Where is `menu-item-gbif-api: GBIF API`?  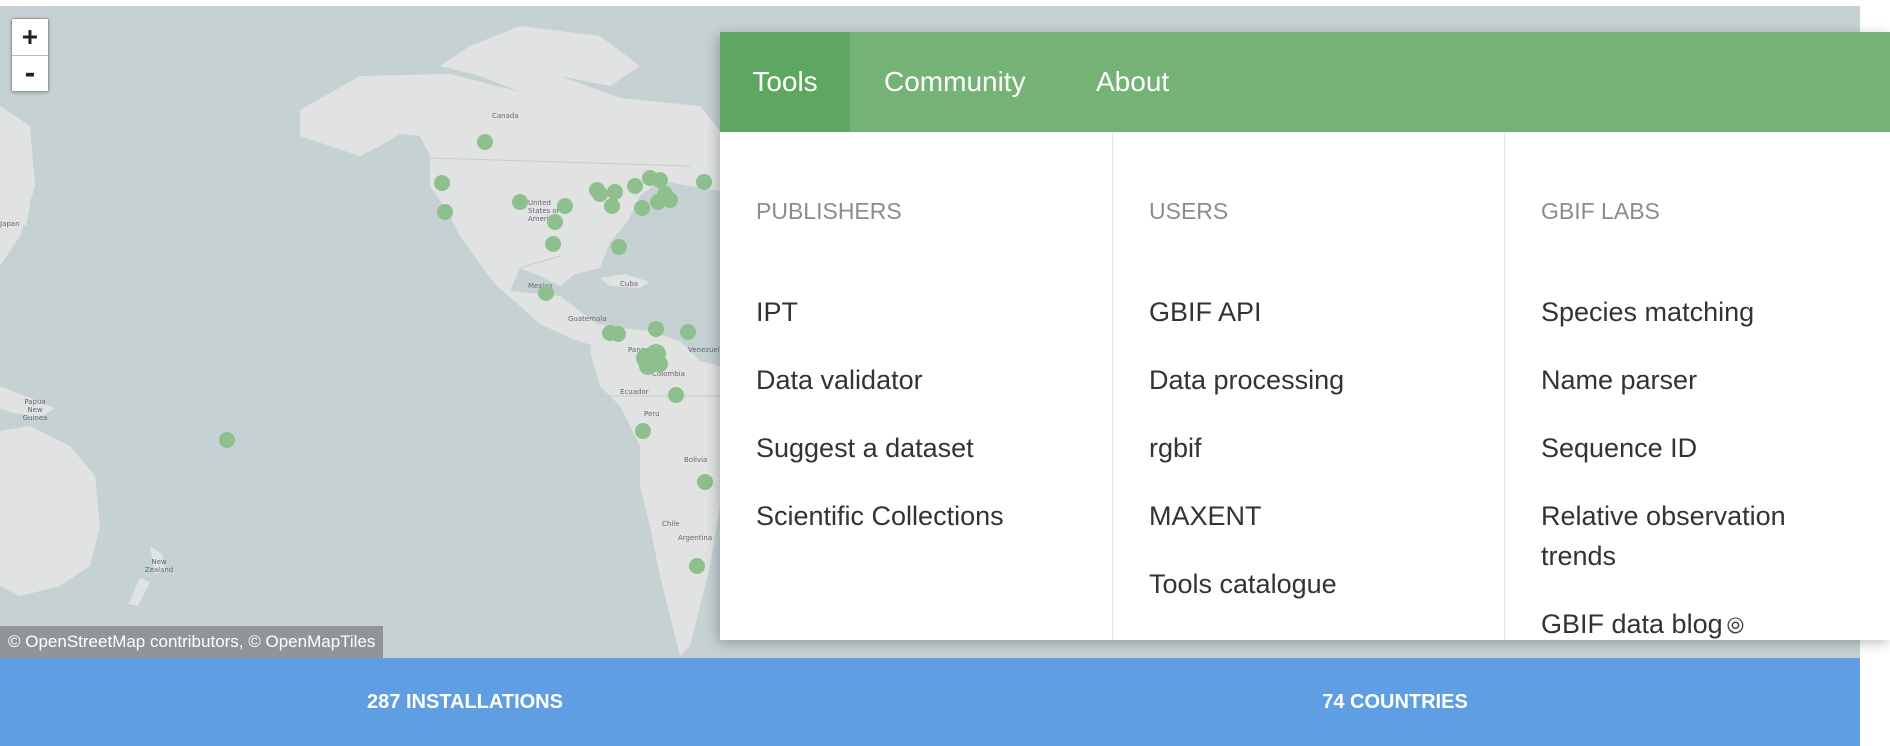 menu-item-gbif-api: GBIF API is located at coordinates (1309, 312).